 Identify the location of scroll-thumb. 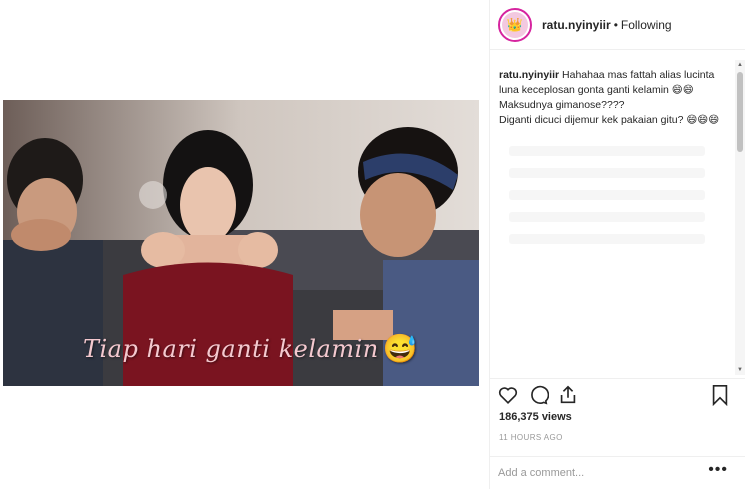
(740, 112).